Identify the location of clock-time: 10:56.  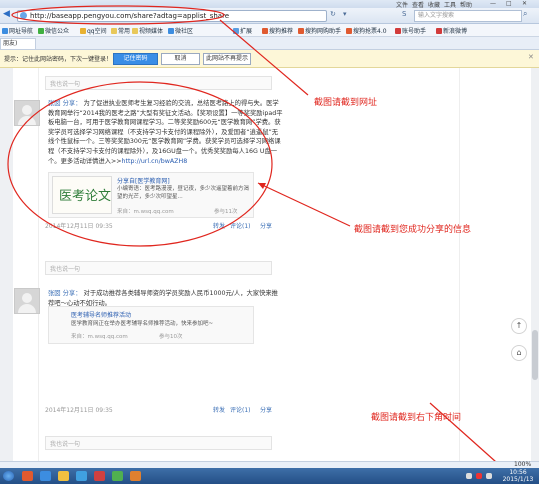
(518, 472).